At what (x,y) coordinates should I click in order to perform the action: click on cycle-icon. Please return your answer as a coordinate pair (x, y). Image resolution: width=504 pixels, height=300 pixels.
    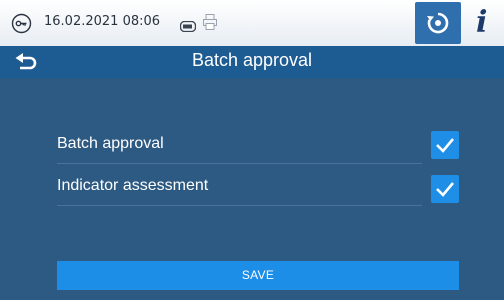
    Looking at the image, I should click on (438, 23).